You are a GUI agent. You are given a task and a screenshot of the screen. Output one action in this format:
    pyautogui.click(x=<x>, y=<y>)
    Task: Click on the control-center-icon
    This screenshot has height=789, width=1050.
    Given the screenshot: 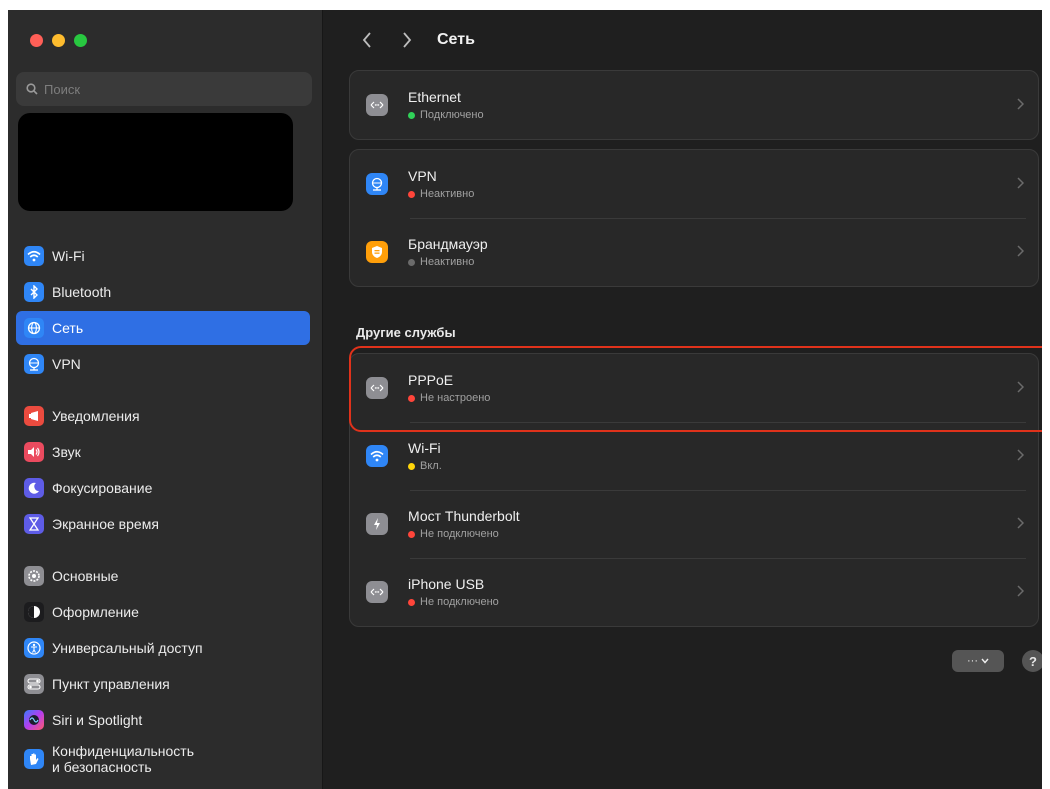 What is the action you would take?
    pyautogui.click(x=34, y=684)
    